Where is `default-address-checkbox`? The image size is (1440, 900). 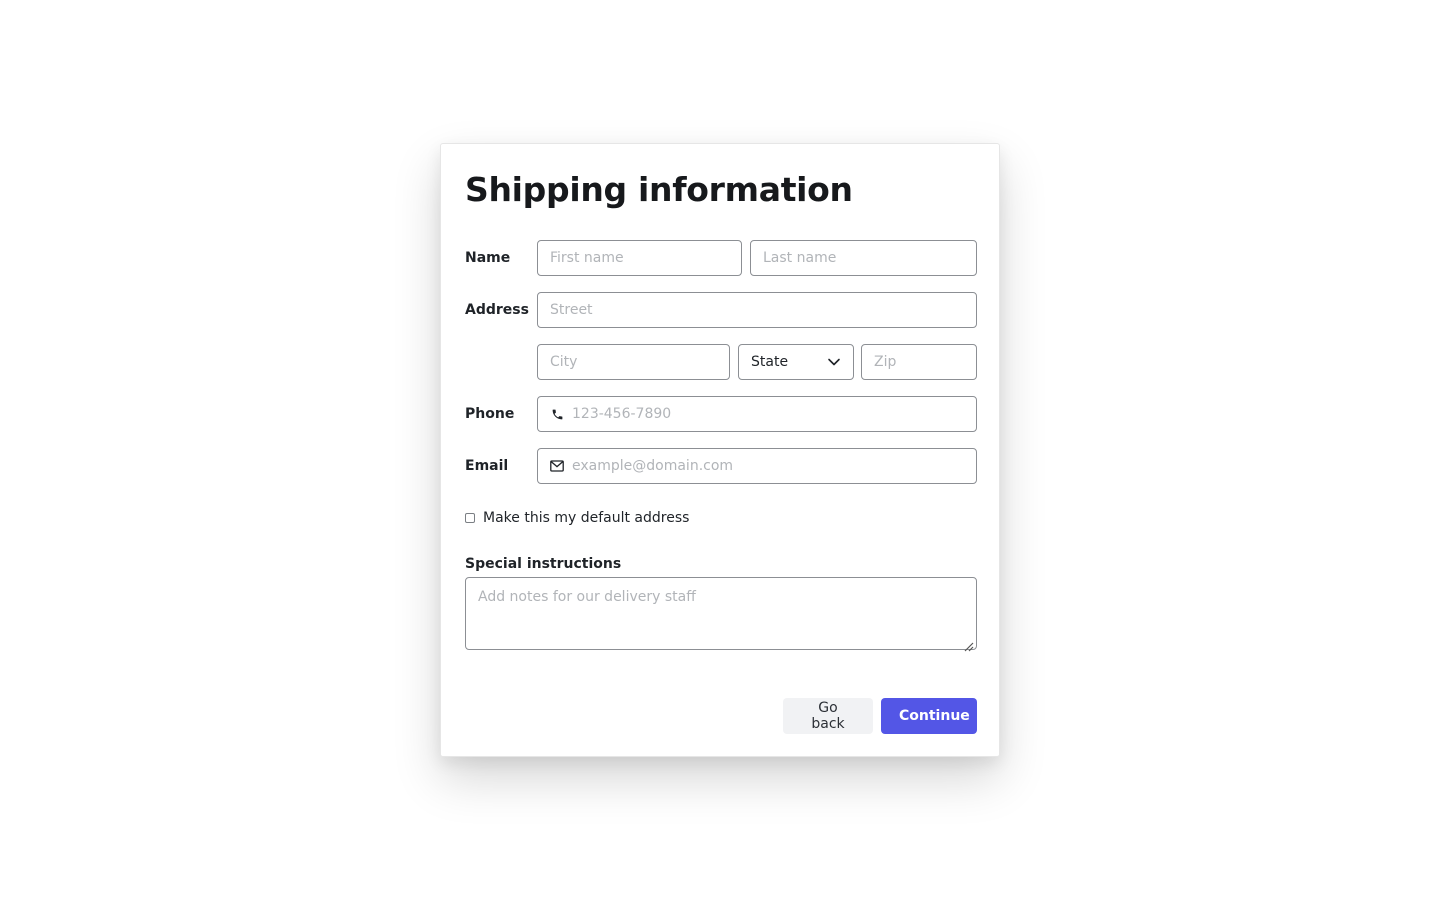 default-address-checkbox is located at coordinates (470, 518).